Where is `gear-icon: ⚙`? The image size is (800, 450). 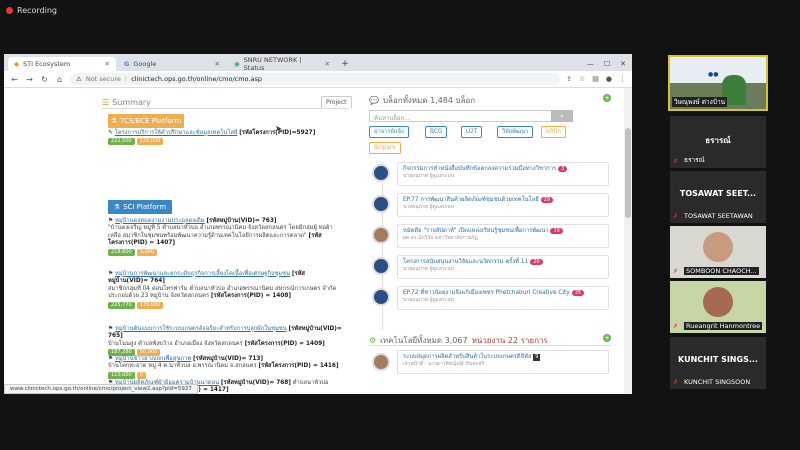
gear-icon: ⚙ is located at coordinates (373, 340).